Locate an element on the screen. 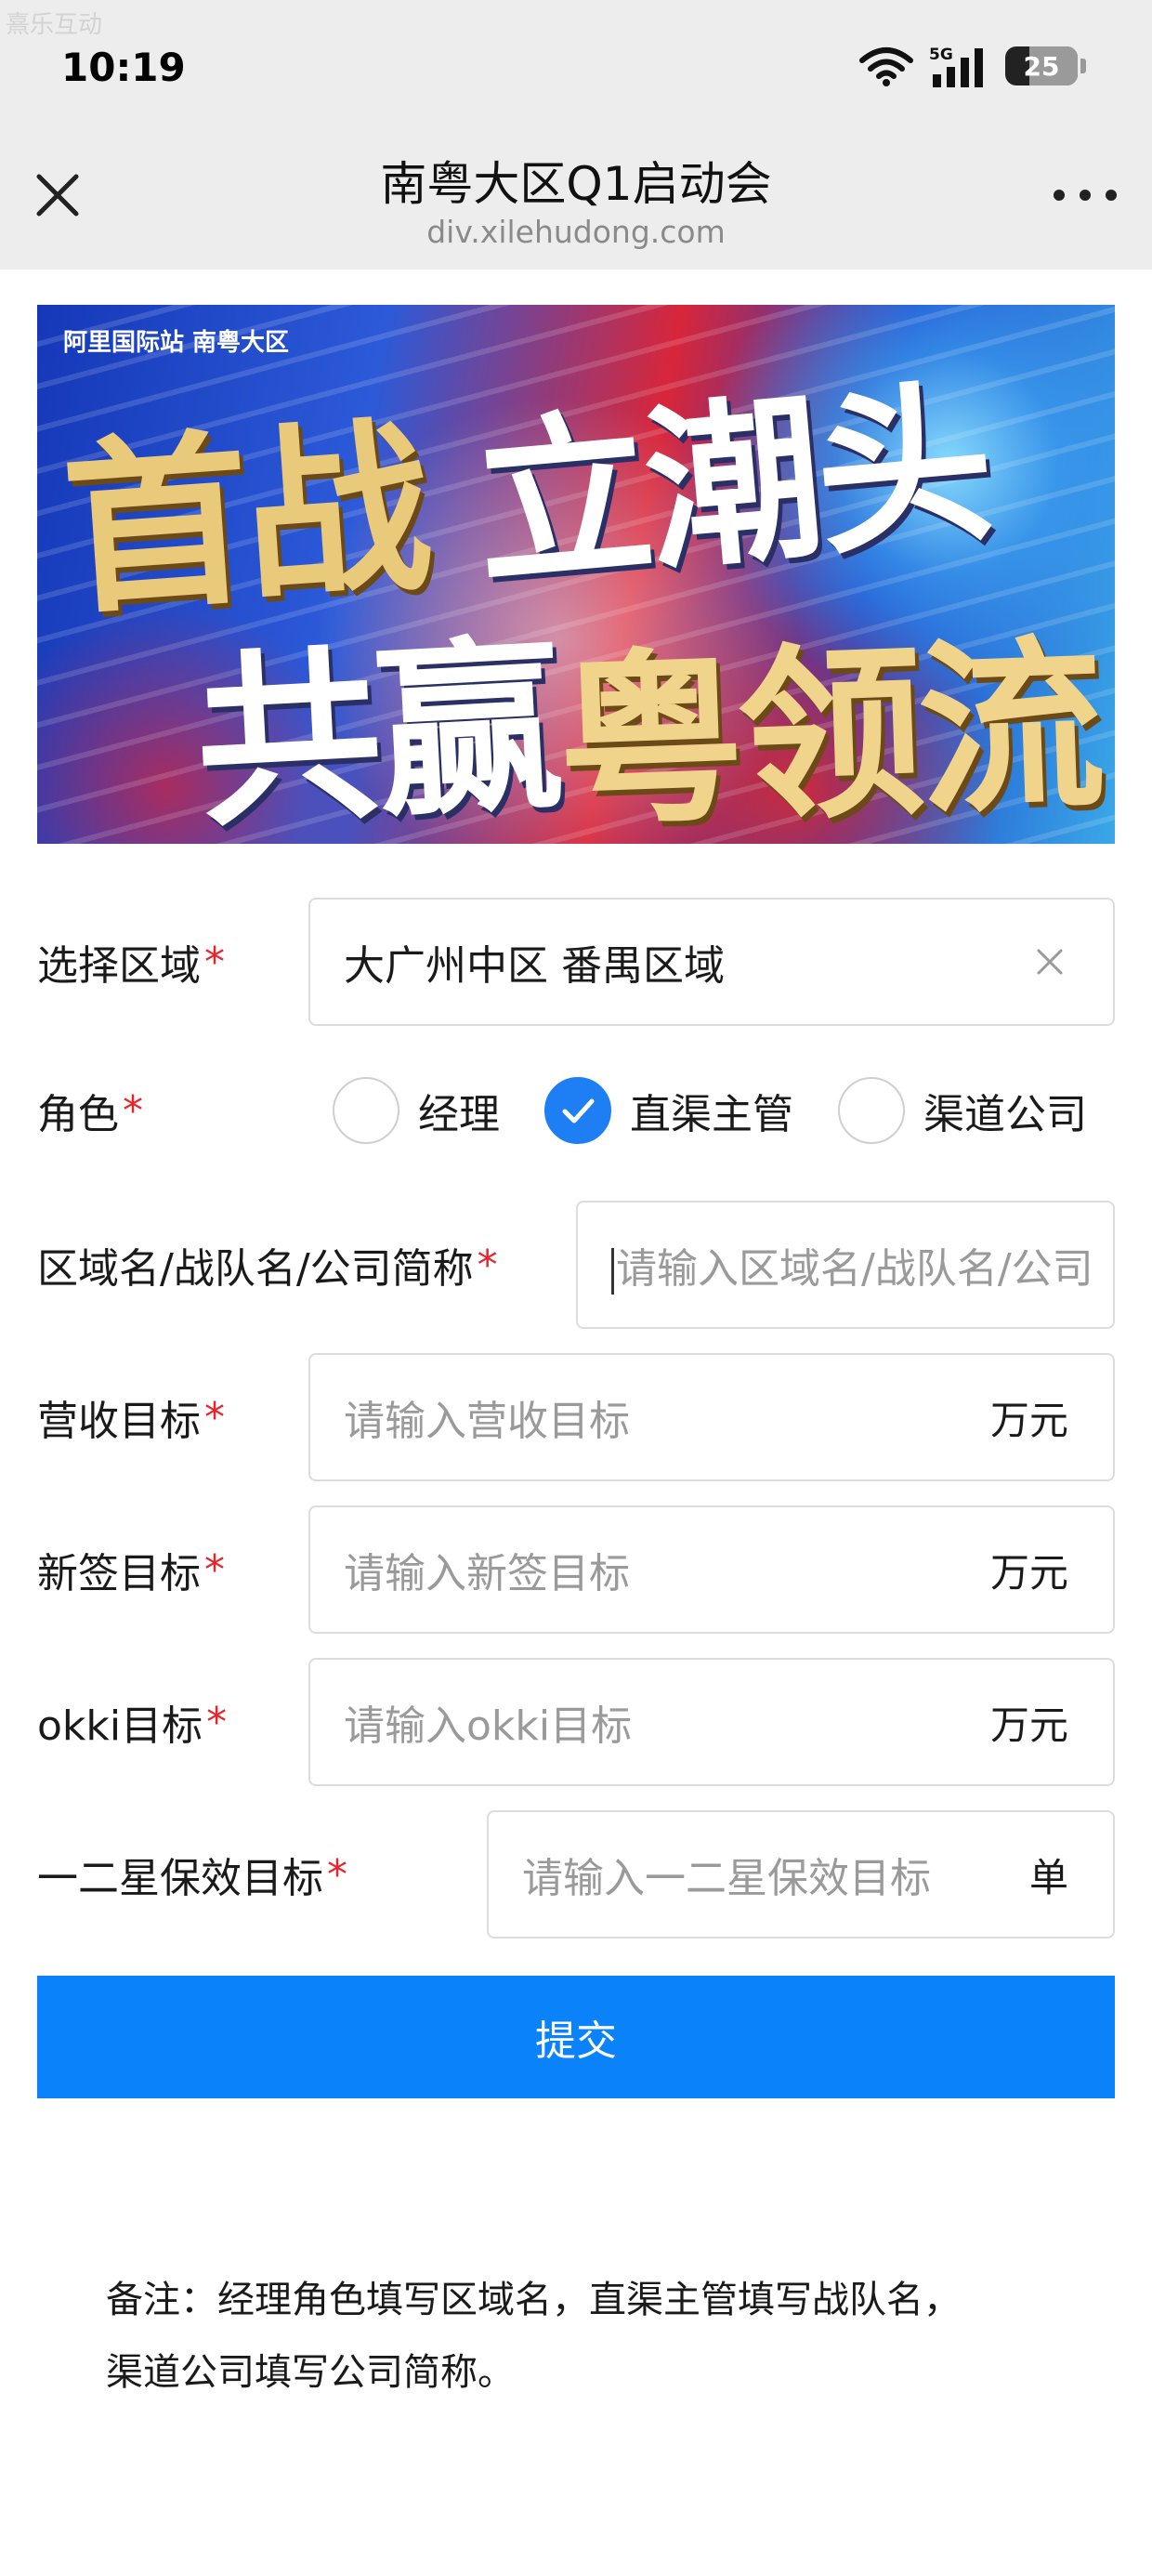 This screenshot has width=1152, height=2576. new-sign-input: 请输入新签目标 万元 is located at coordinates (711, 1569).